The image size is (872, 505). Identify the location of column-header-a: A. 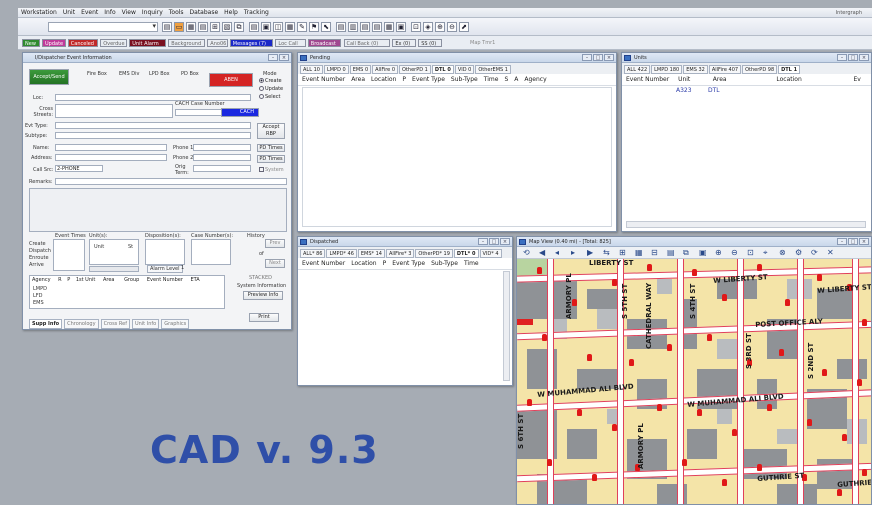
(516, 79).